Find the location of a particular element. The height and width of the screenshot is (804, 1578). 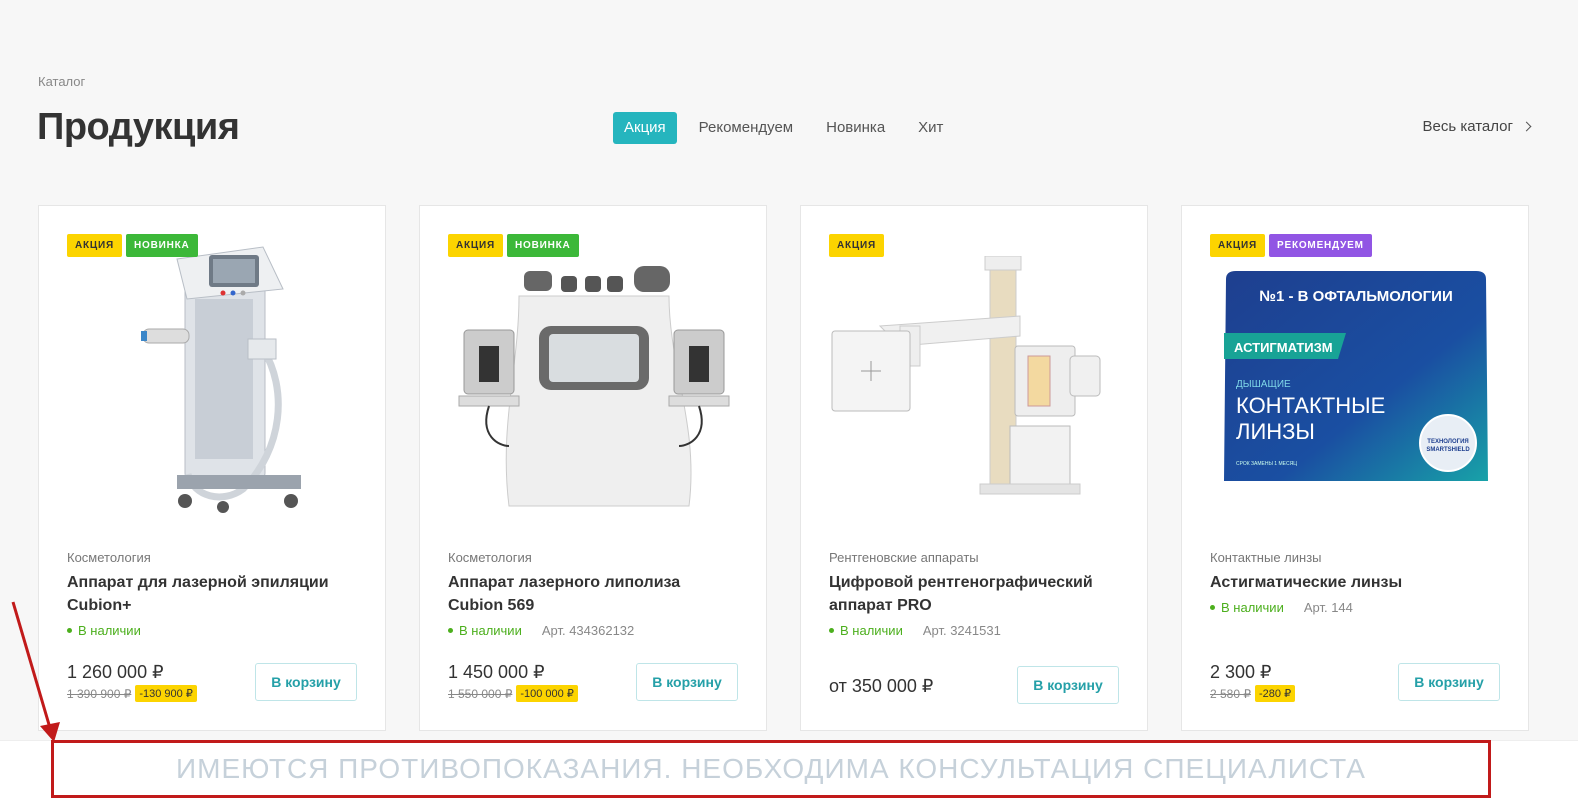

product-price: 2 300 ₽ is located at coordinates (1241, 672).